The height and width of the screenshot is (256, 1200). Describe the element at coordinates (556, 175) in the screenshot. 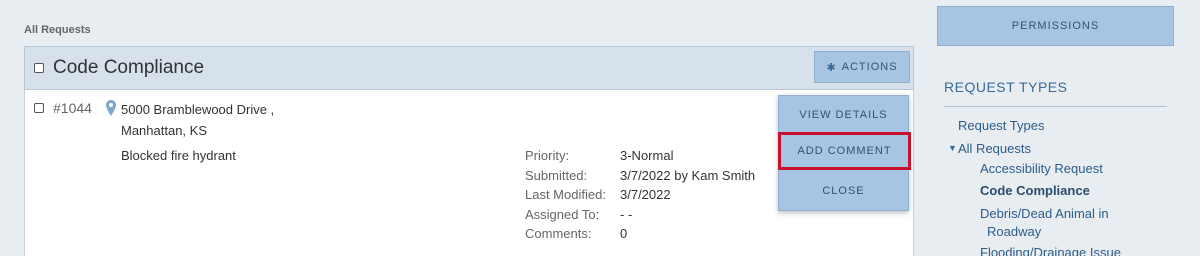

I see `meta-label: Submitted:` at that location.